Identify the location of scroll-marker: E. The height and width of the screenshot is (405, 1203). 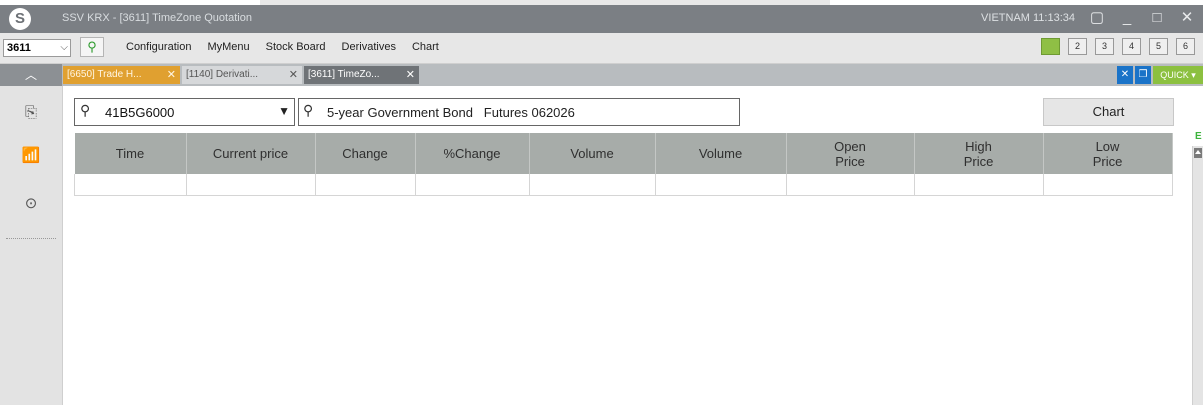
(1198, 136).